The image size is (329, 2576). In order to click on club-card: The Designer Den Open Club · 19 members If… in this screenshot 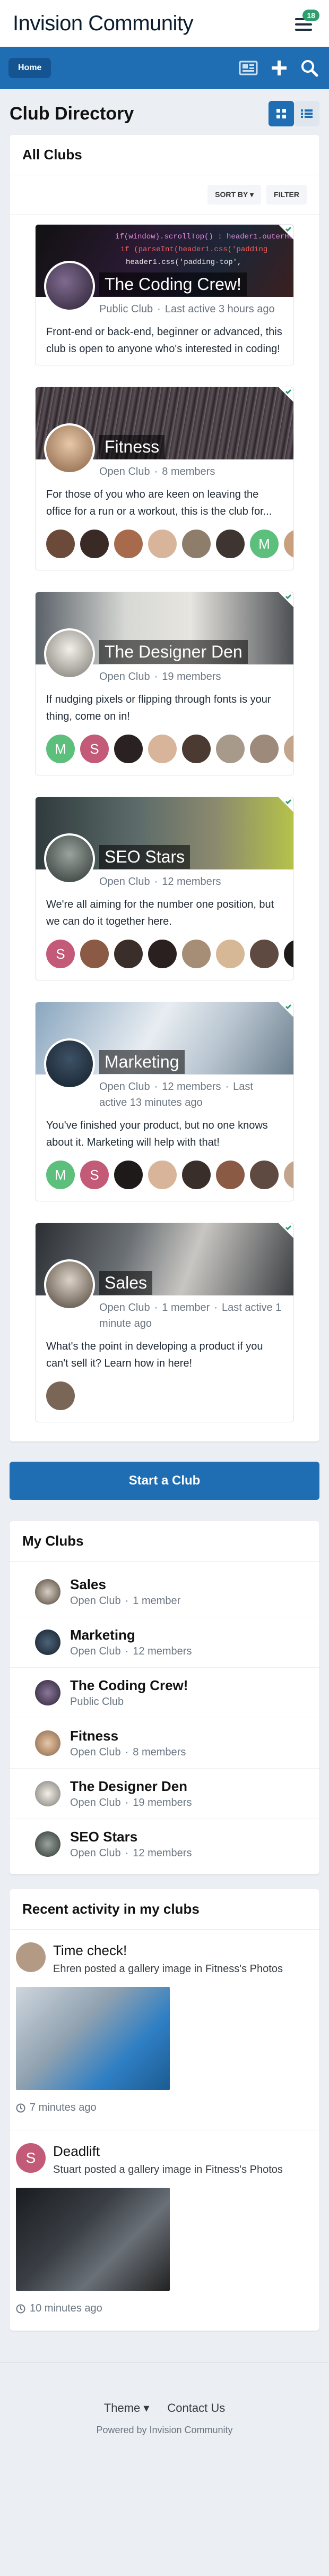, I will do `click(164, 683)`.